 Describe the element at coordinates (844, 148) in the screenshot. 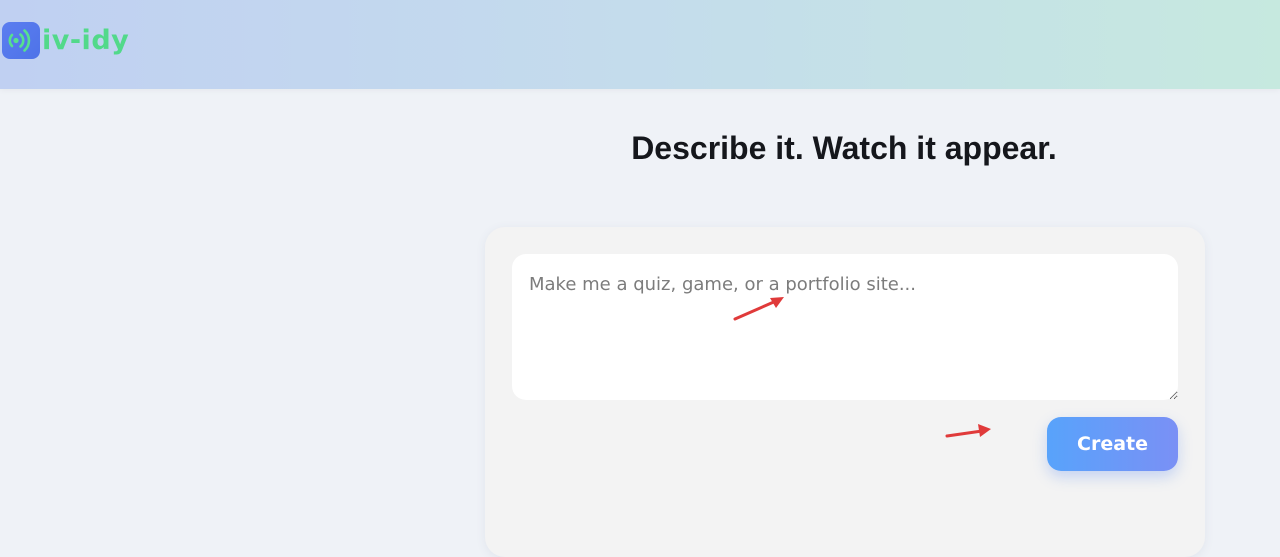

I see `page-headline: Describe it. Watch it appear.` at that location.